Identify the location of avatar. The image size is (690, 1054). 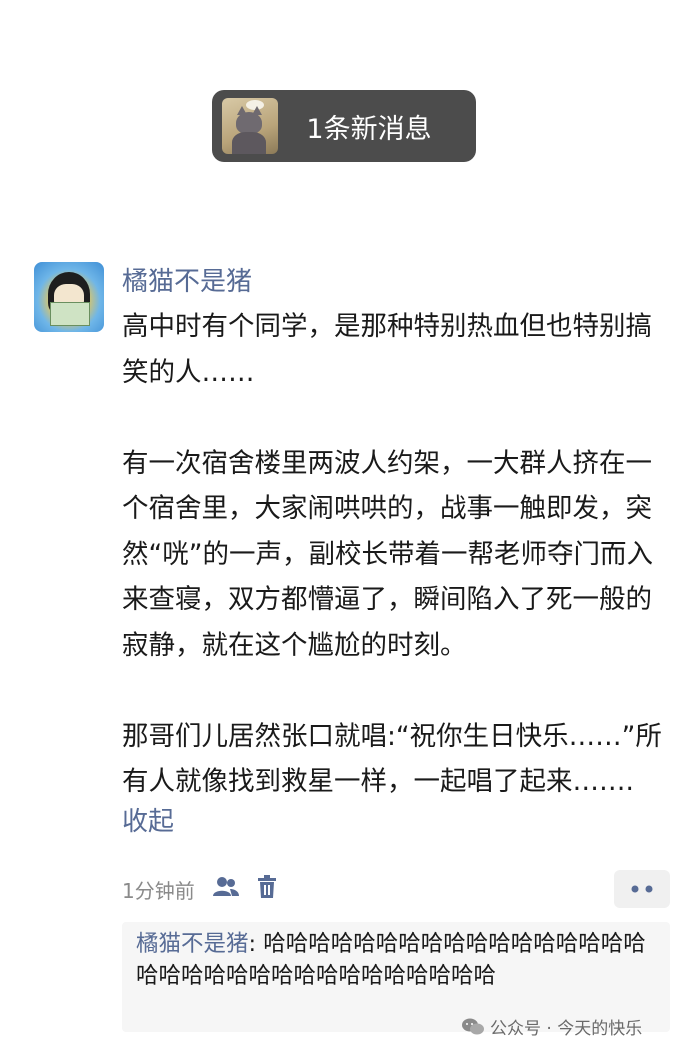
(69, 297).